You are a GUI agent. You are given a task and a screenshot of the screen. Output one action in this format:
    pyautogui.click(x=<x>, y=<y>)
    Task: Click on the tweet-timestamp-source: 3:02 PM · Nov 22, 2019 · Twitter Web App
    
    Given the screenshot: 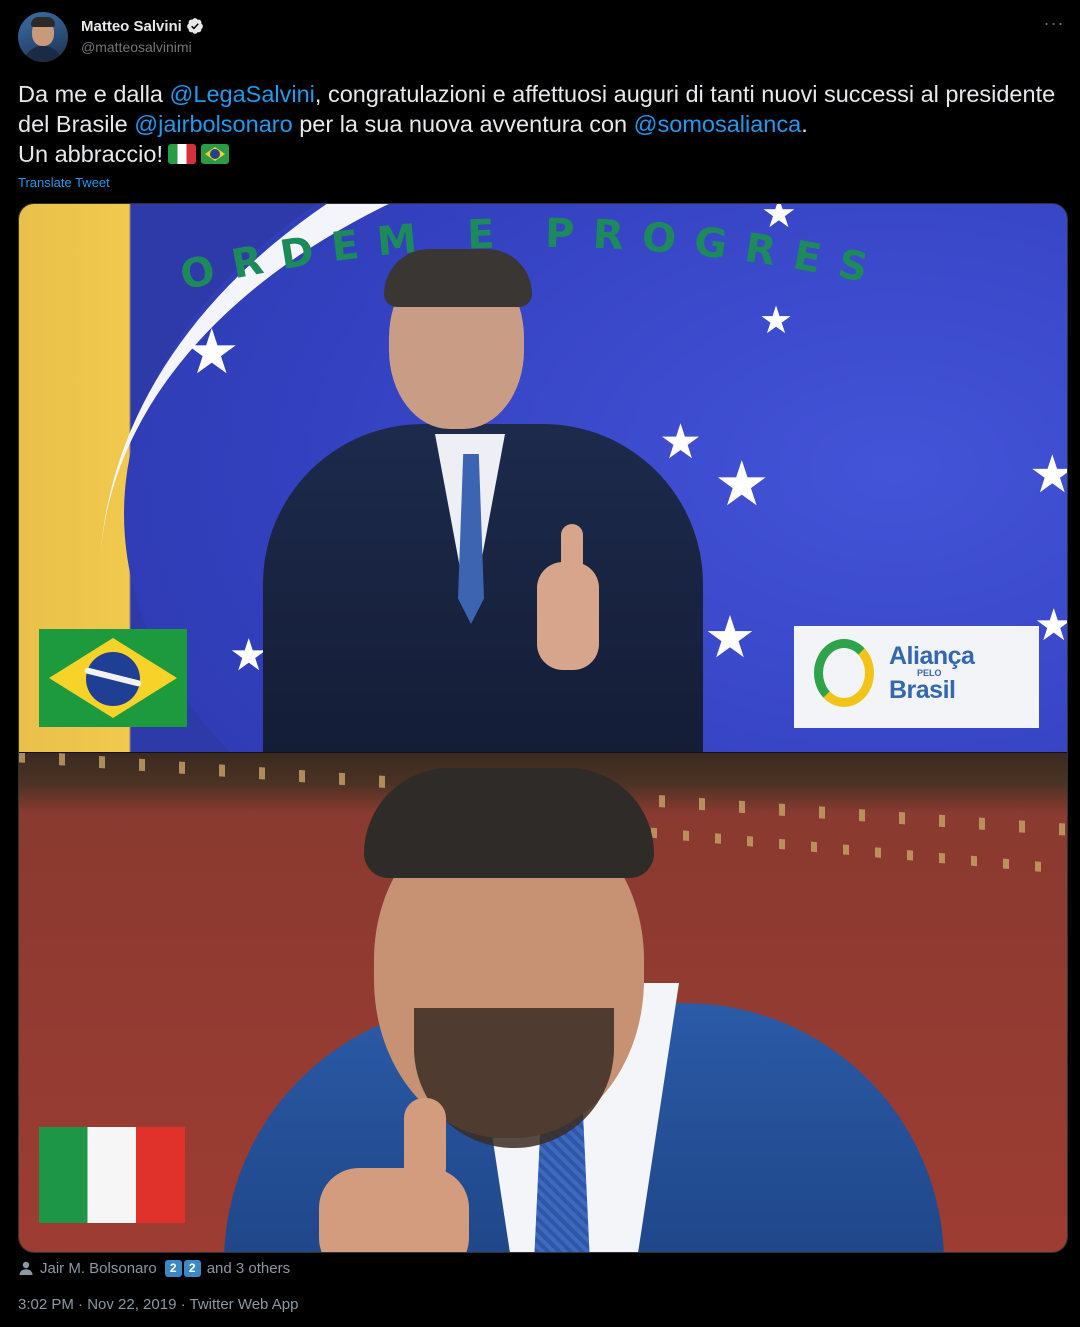 What is the action you would take?
    pyautogui.click(x=158, y=1304)
    